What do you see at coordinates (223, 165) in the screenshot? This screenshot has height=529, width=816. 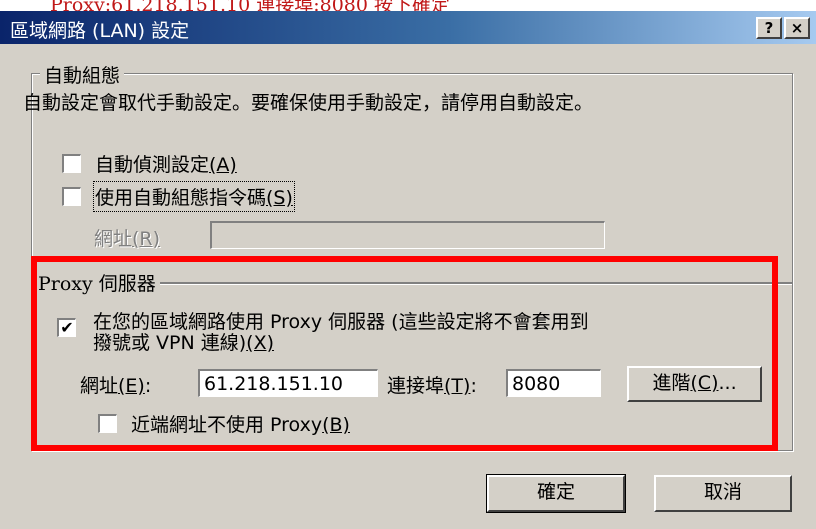 I see `auto-detect-accel: (A)` at bounding box center [223, 165].